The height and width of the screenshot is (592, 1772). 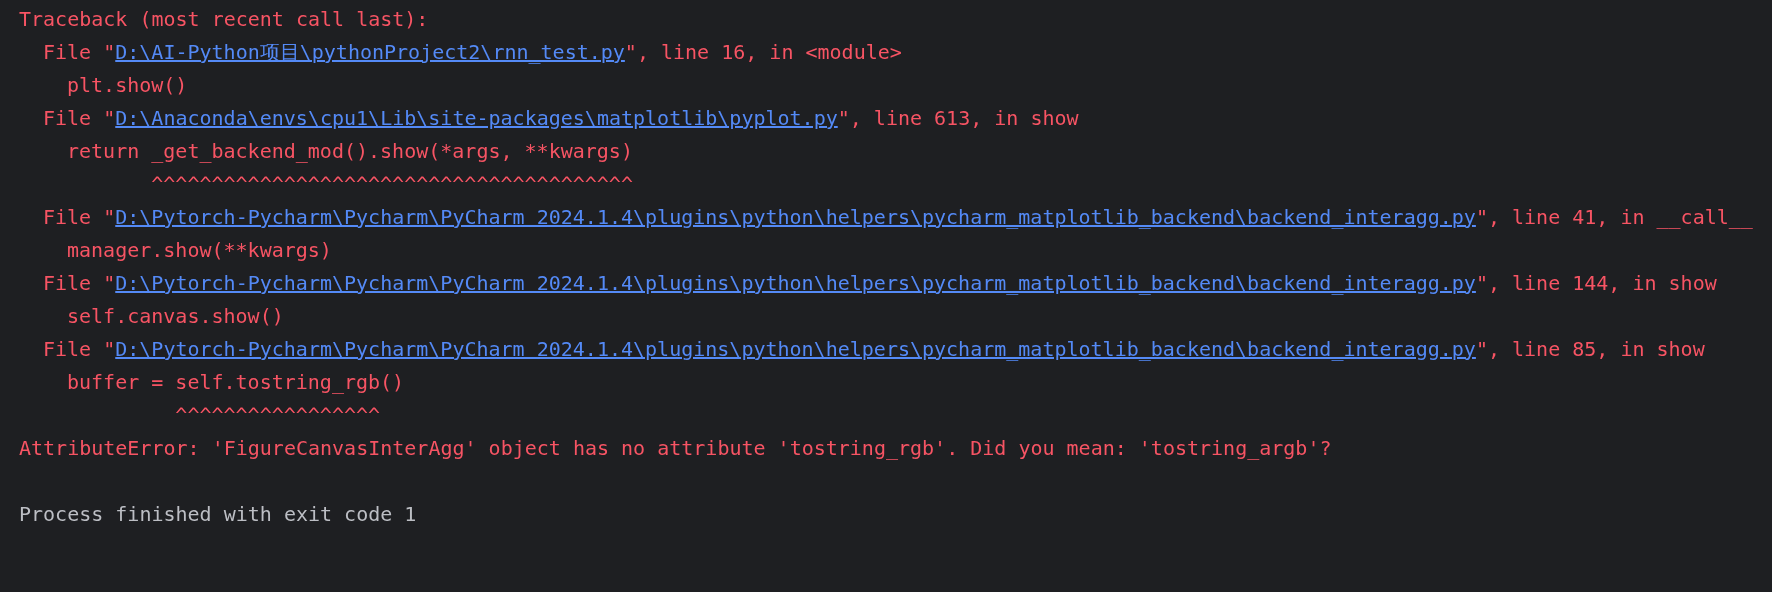 I want to click on traceback-header: Traceback (most recent call last):, so click(x=224, y=19).